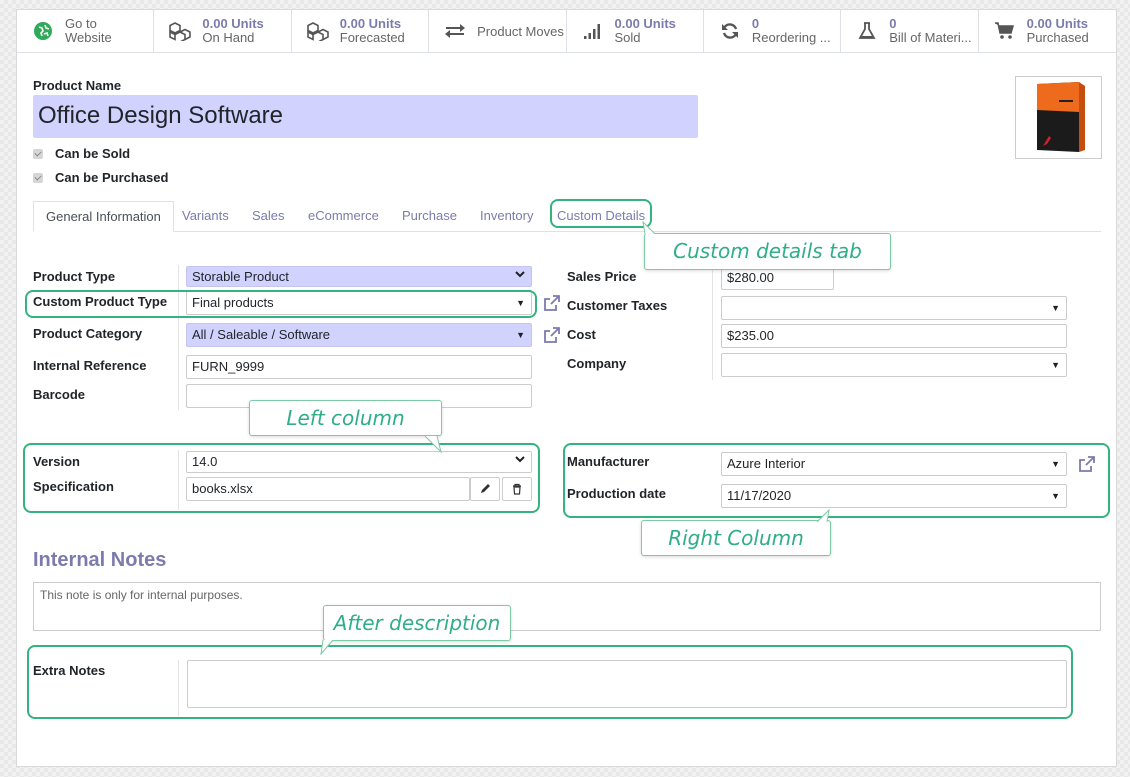 The height and width of the screenshot is (777, 1130). Describe the element at coordinates (601, 276) in the screenshot. I see `sales-price-label: Sales Price` at that location.